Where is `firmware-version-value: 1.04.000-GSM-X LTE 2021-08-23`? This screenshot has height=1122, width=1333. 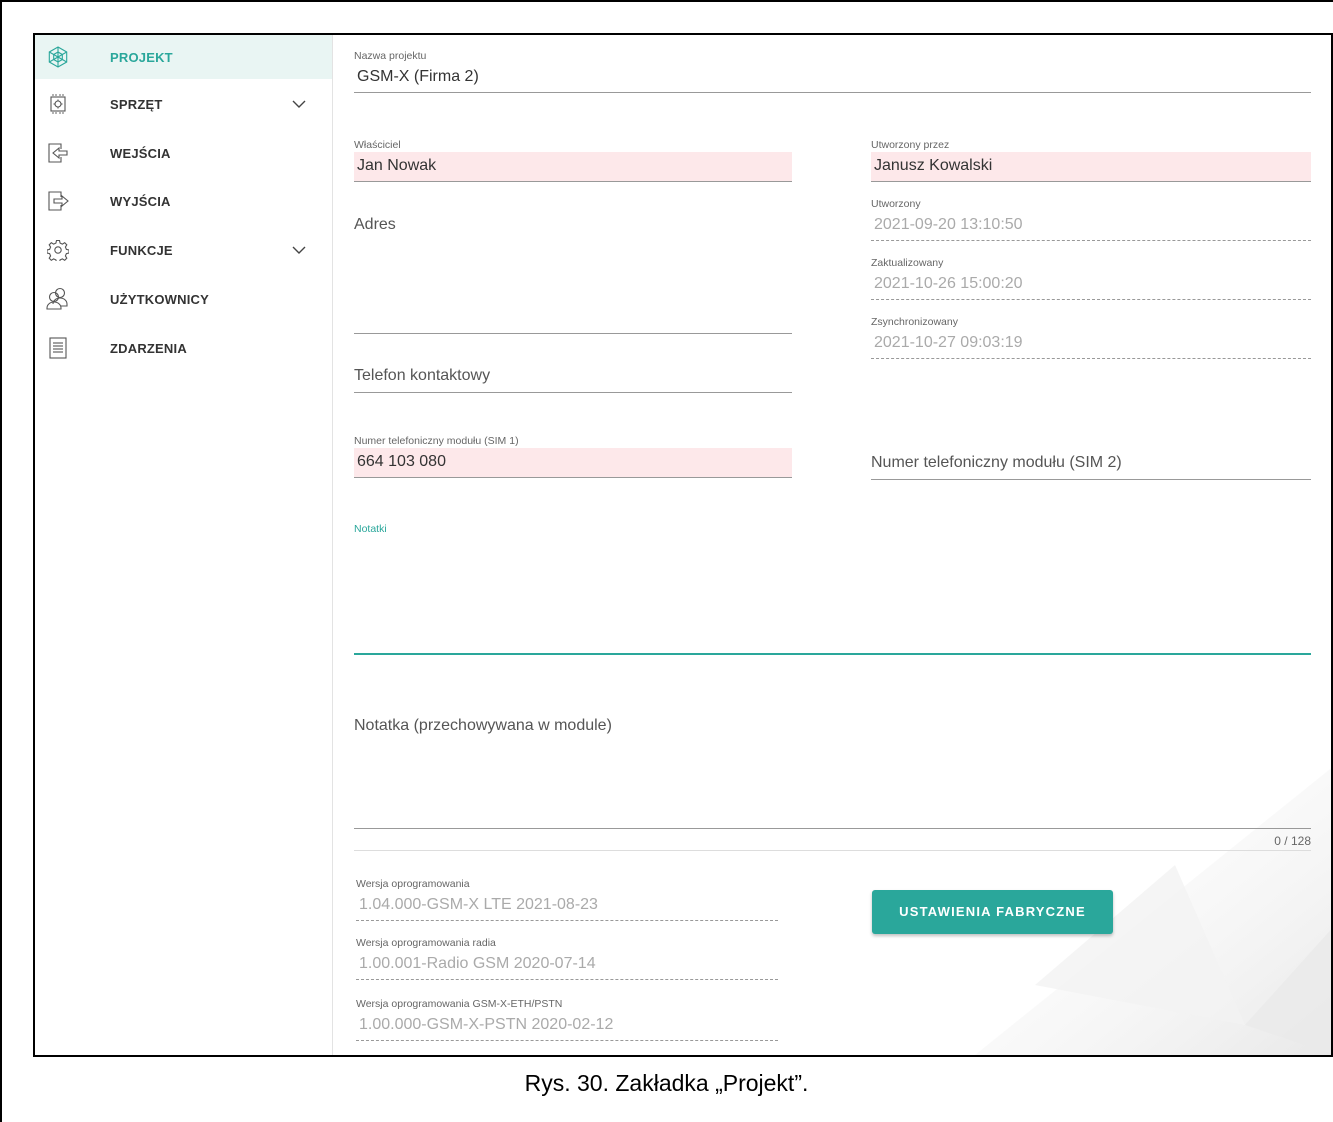
firmware-version-value: 1.04.000-GSM-X LTE 2021-08-23 is located at coordinates (567, 906).